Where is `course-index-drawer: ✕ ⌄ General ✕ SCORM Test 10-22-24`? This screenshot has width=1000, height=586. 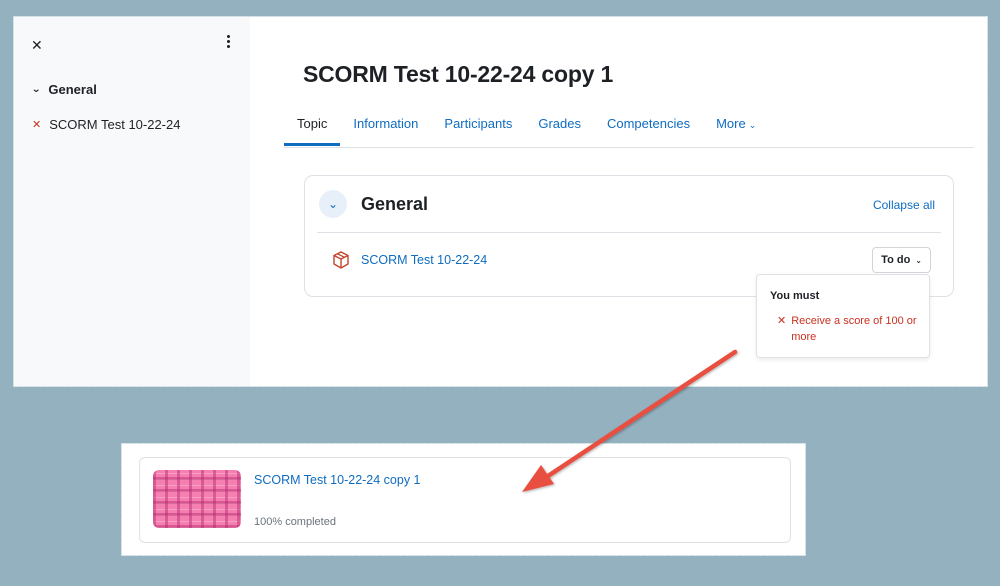 course-index-drawer: ✕ ⌄ General ✕ SCORM Test 10-22-24 is located at coordinates (132, 201).